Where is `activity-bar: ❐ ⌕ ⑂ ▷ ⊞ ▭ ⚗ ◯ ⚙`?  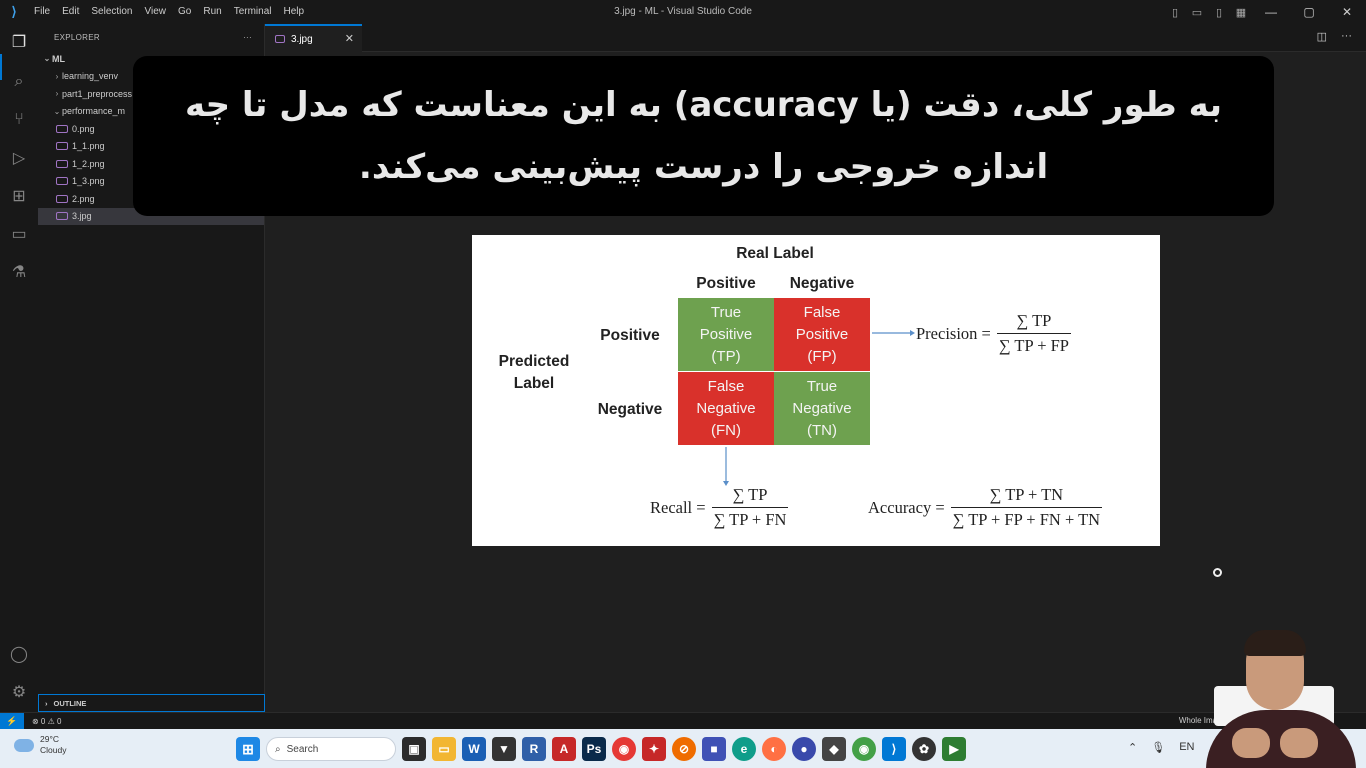 activity-bar: ❐ ⌕ ⑂ ▷ ⊞ ▭ ⚗ ◯ ⚙ is located at coordinates (19, 368).